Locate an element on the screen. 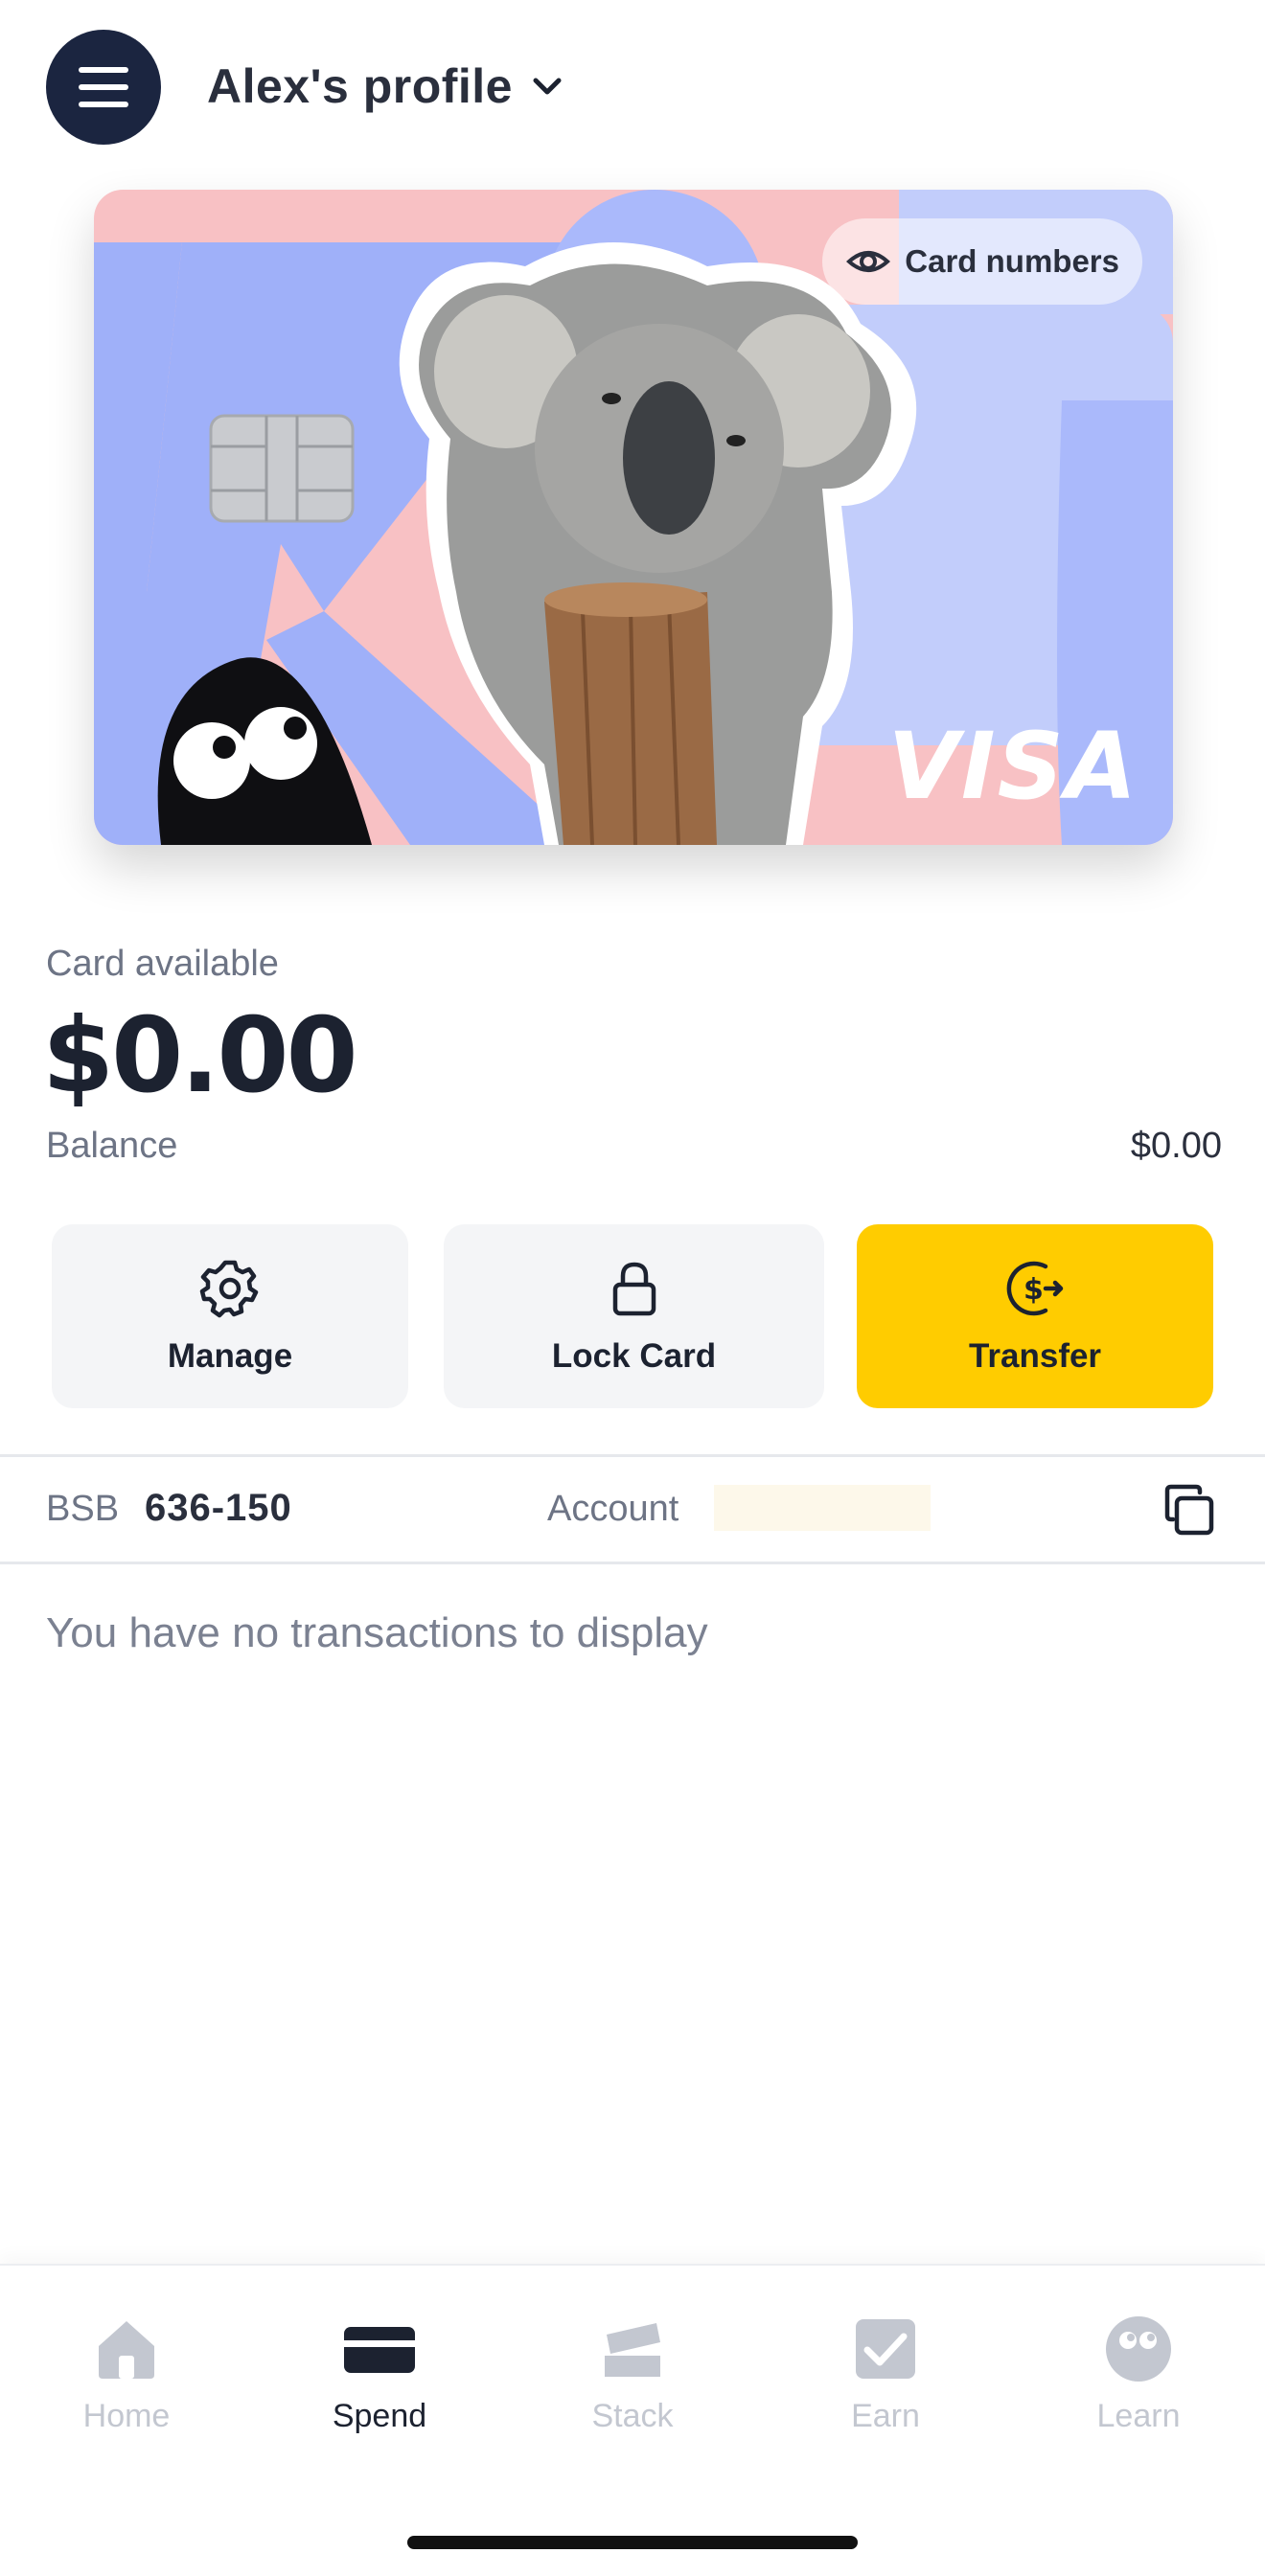 The image size is (1265, 2576). profile-switcher: Alex's profile is located at coordinates (386, 87).